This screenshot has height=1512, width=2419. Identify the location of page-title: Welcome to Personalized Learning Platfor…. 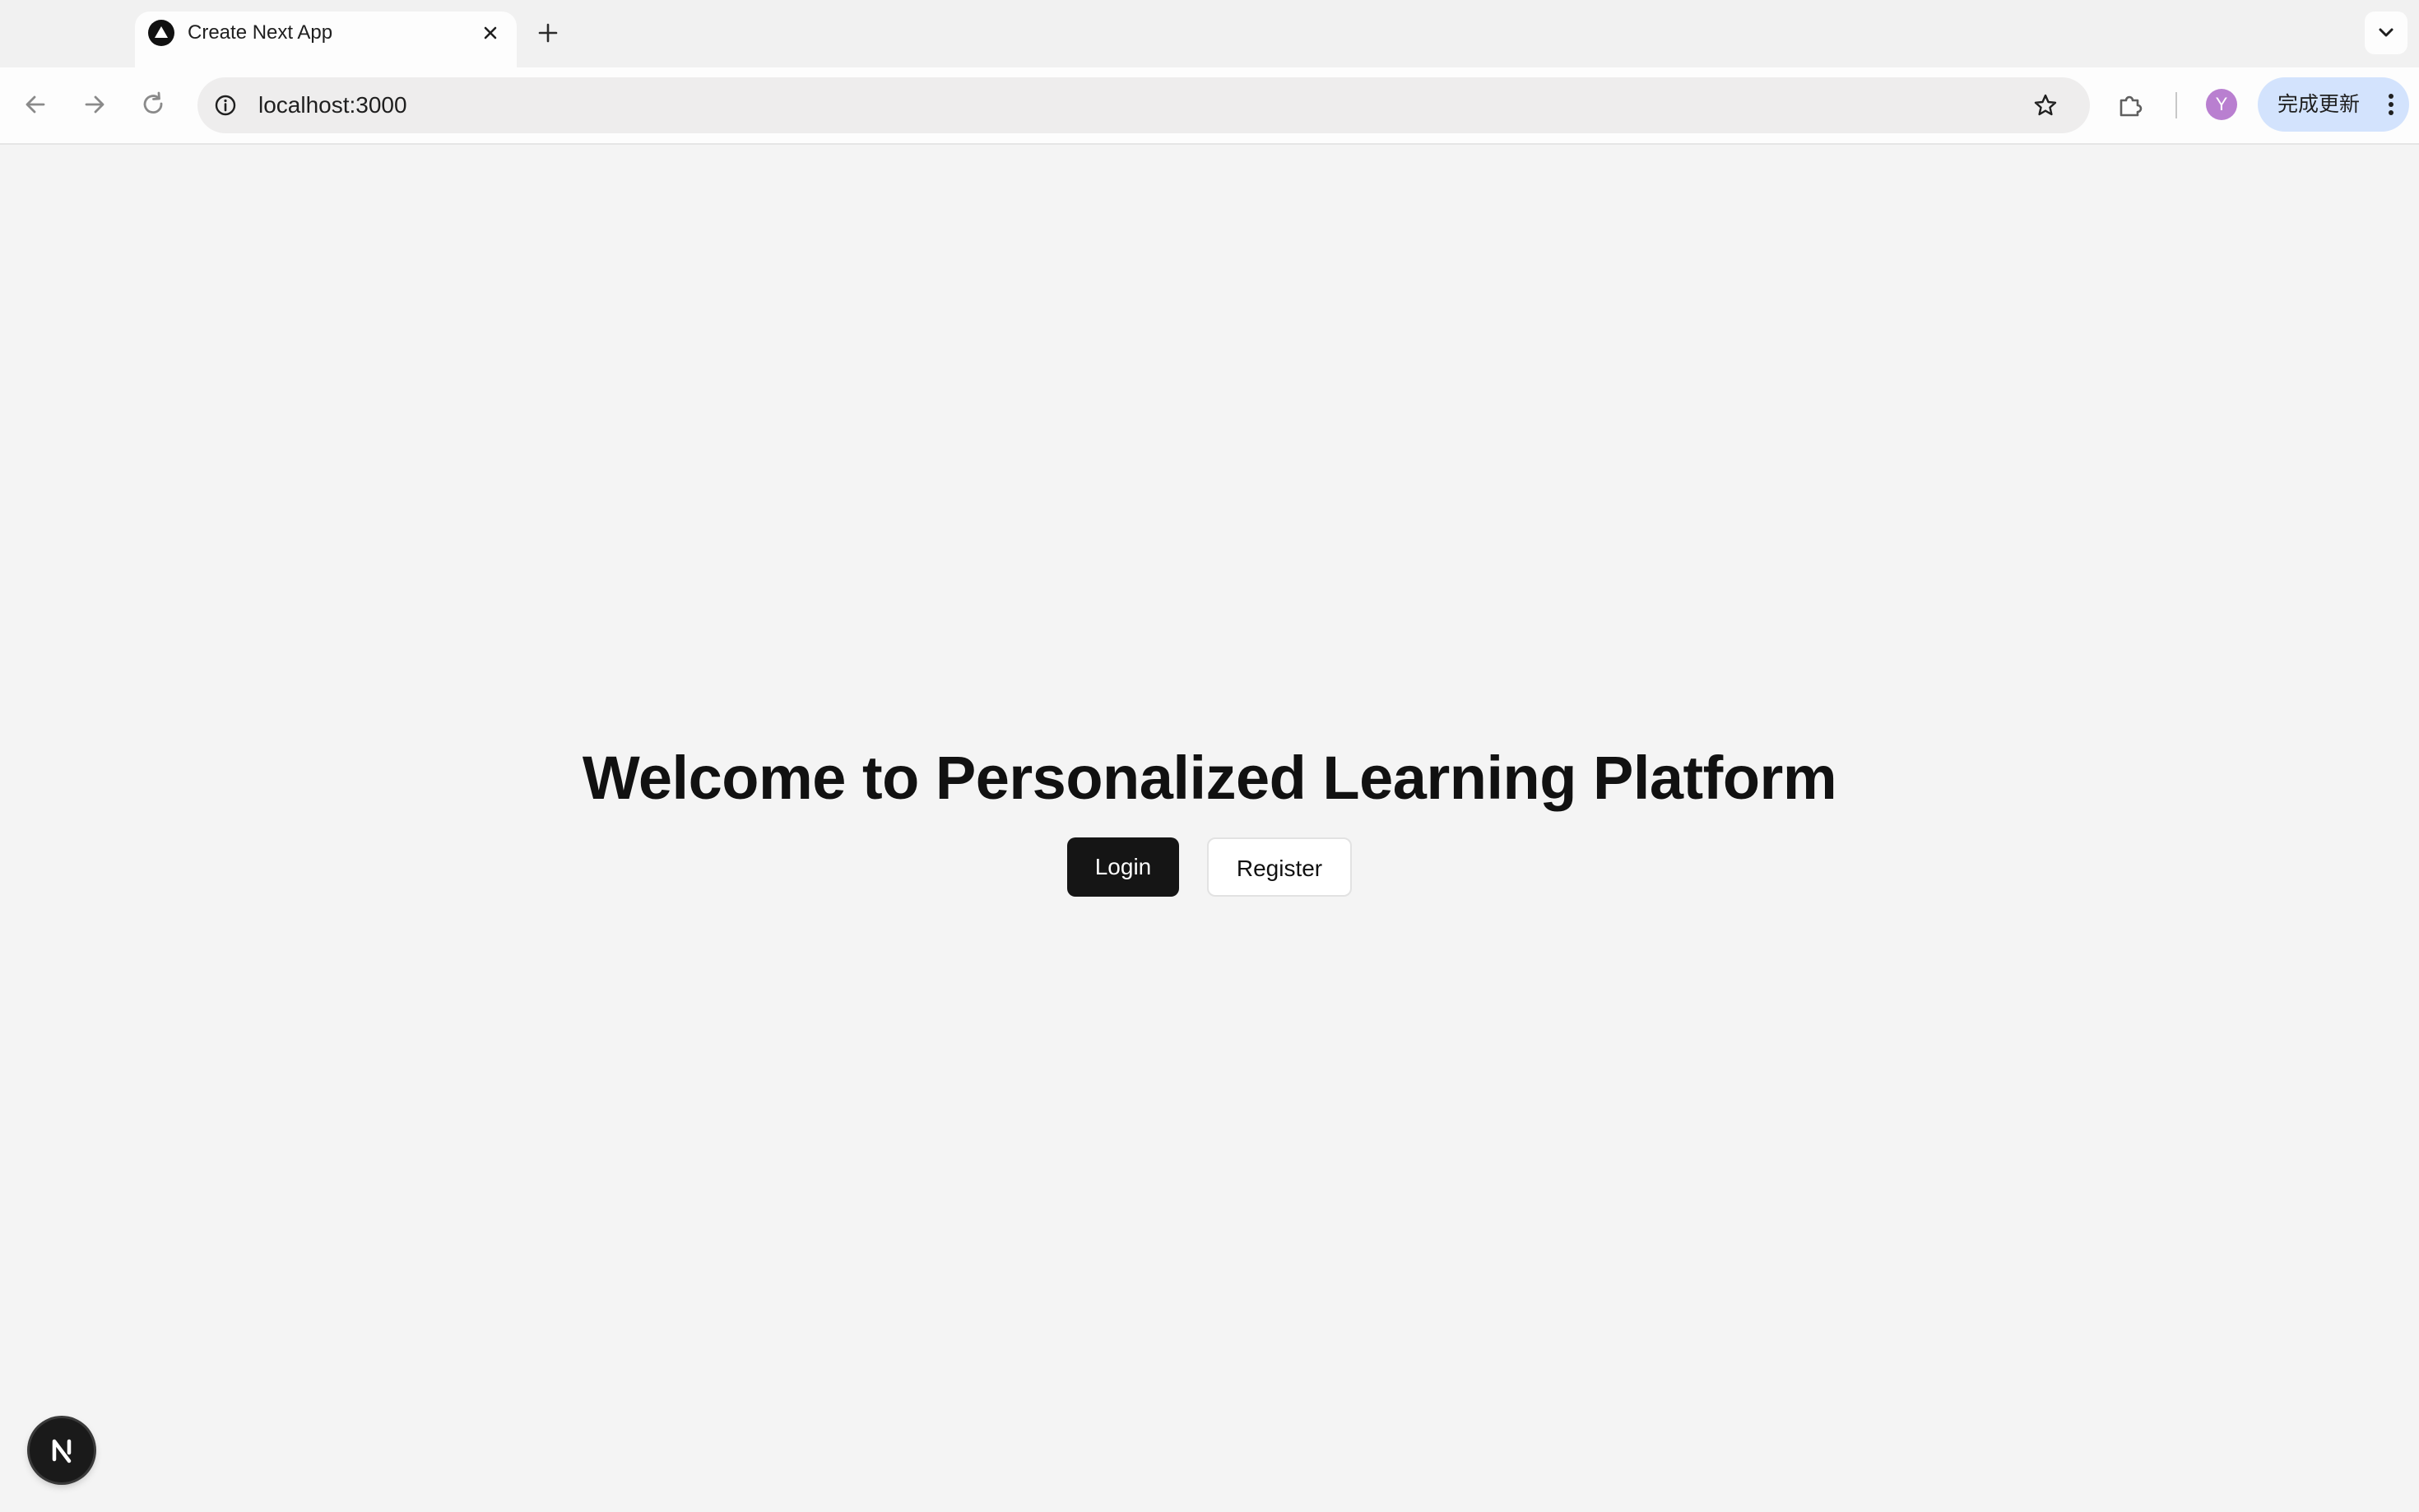
(1209, 778).